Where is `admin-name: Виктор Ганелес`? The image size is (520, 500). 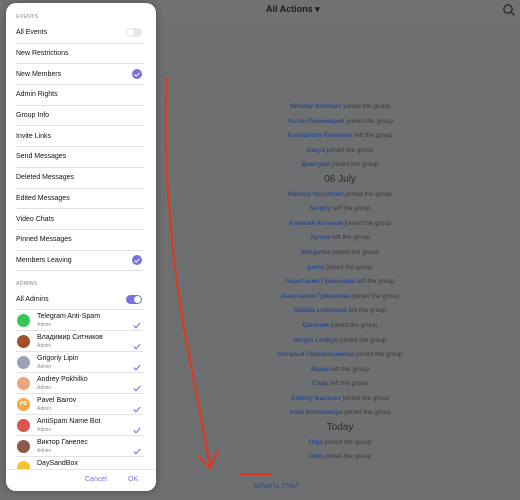 admin-name: Виктор Ганелес is located at coordinates (62, 442).